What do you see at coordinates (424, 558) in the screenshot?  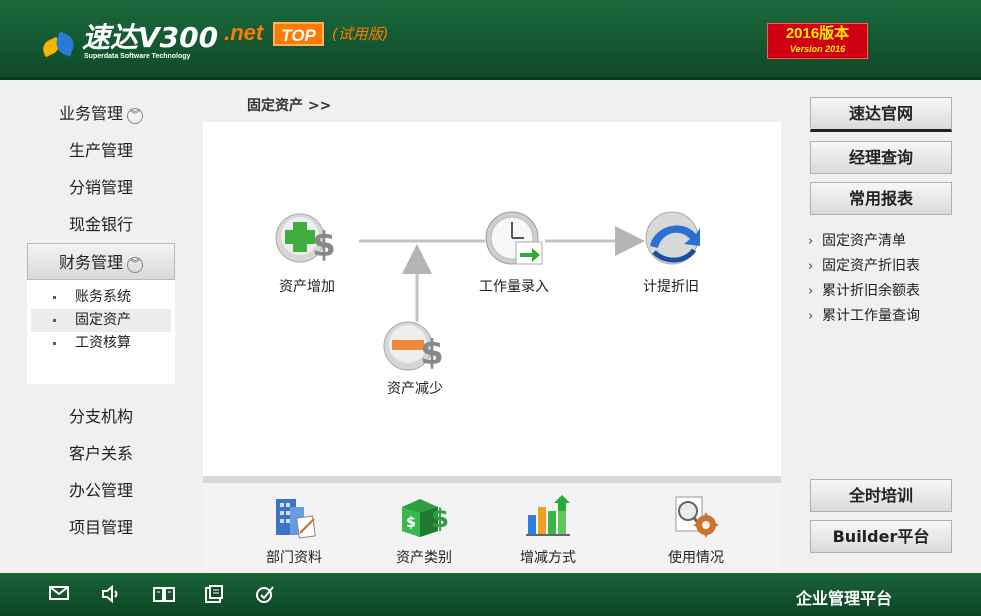 I see `tool-label: 资产类别` at bounding box center [424, 558].